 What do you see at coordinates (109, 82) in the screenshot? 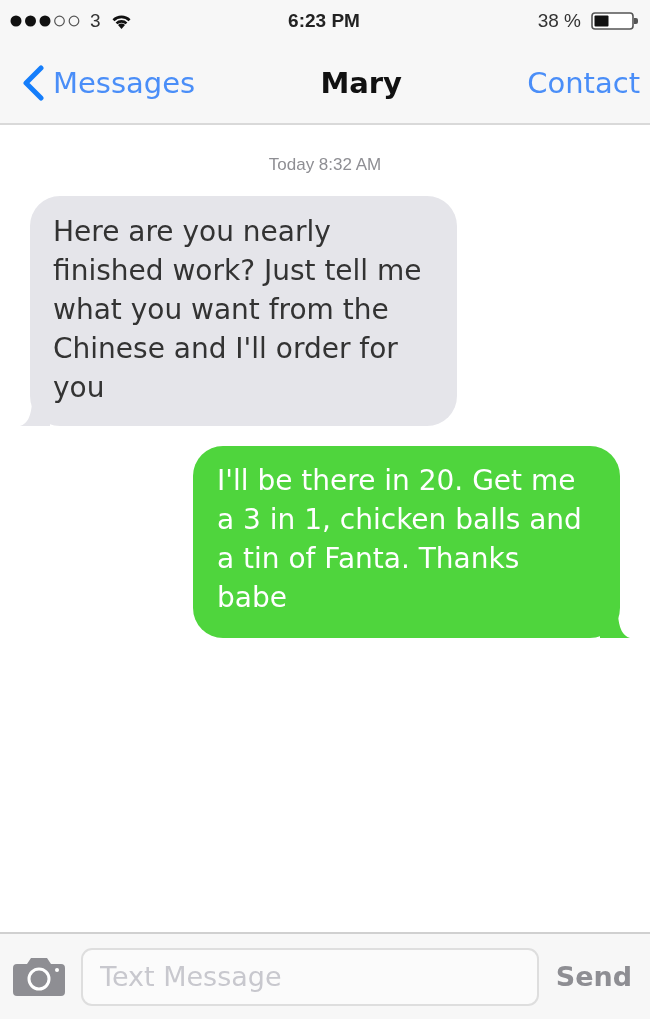
I see `back-button: Messages` at bounding box center [109, 82].